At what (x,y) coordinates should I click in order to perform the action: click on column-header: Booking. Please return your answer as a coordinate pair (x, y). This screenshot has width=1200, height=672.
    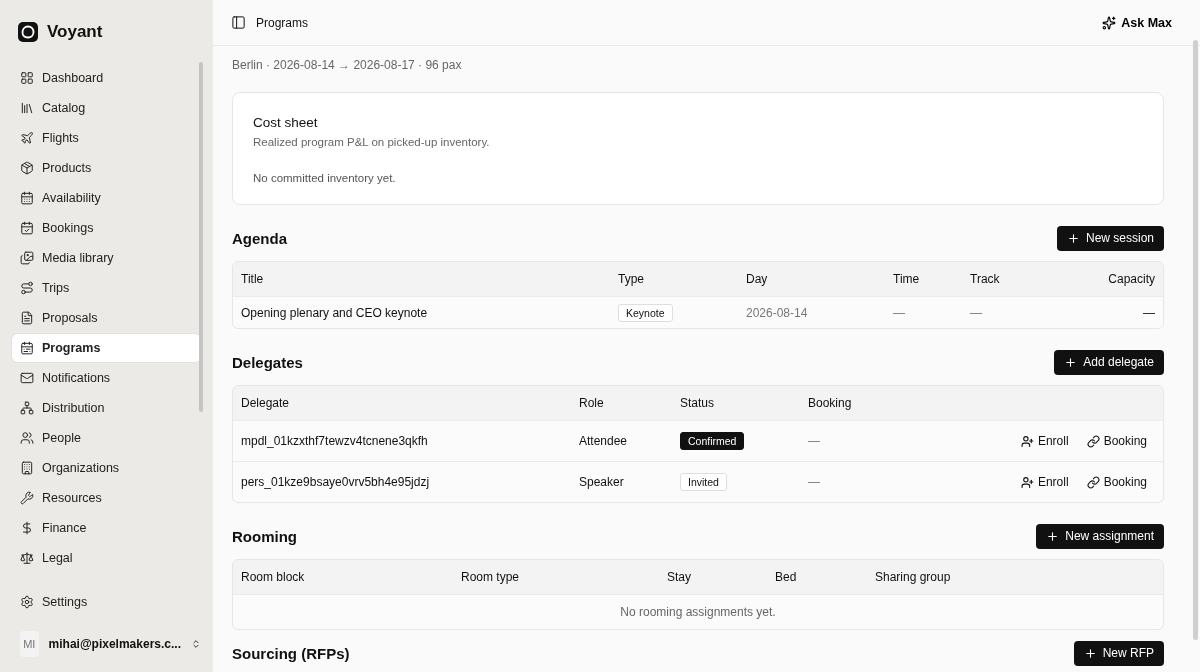
    Looking at the image, I should click on (830, 403).